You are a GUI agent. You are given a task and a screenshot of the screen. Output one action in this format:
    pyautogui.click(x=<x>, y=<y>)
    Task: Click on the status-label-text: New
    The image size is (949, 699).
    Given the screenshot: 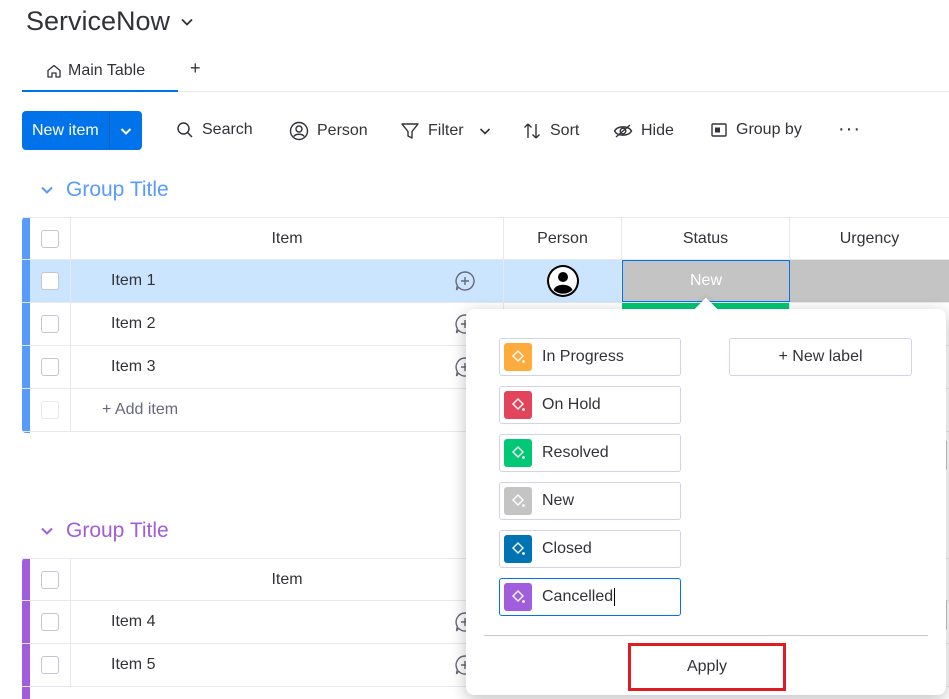 What is the action you would take?
    pyautogui.click(x=558, y=500)
    